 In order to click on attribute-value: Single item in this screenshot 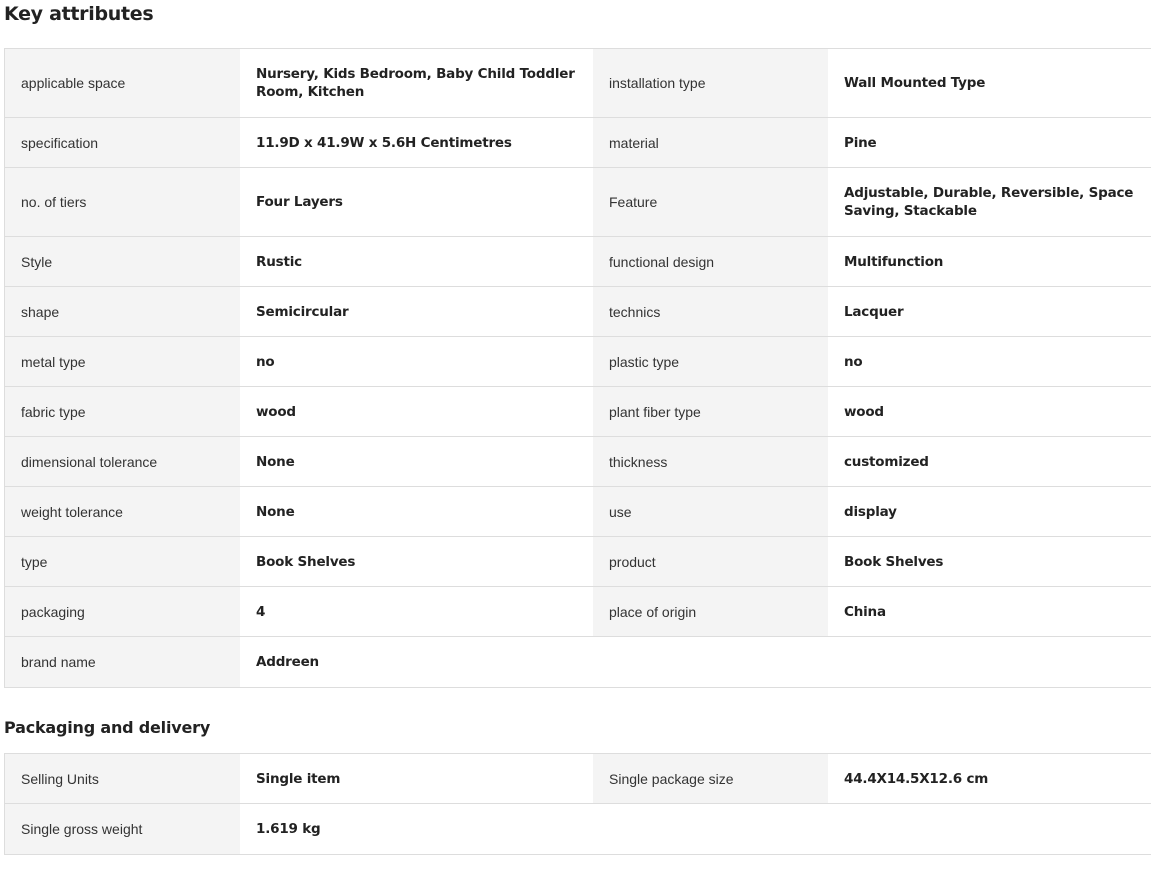, I will do `click(416, 778)`.